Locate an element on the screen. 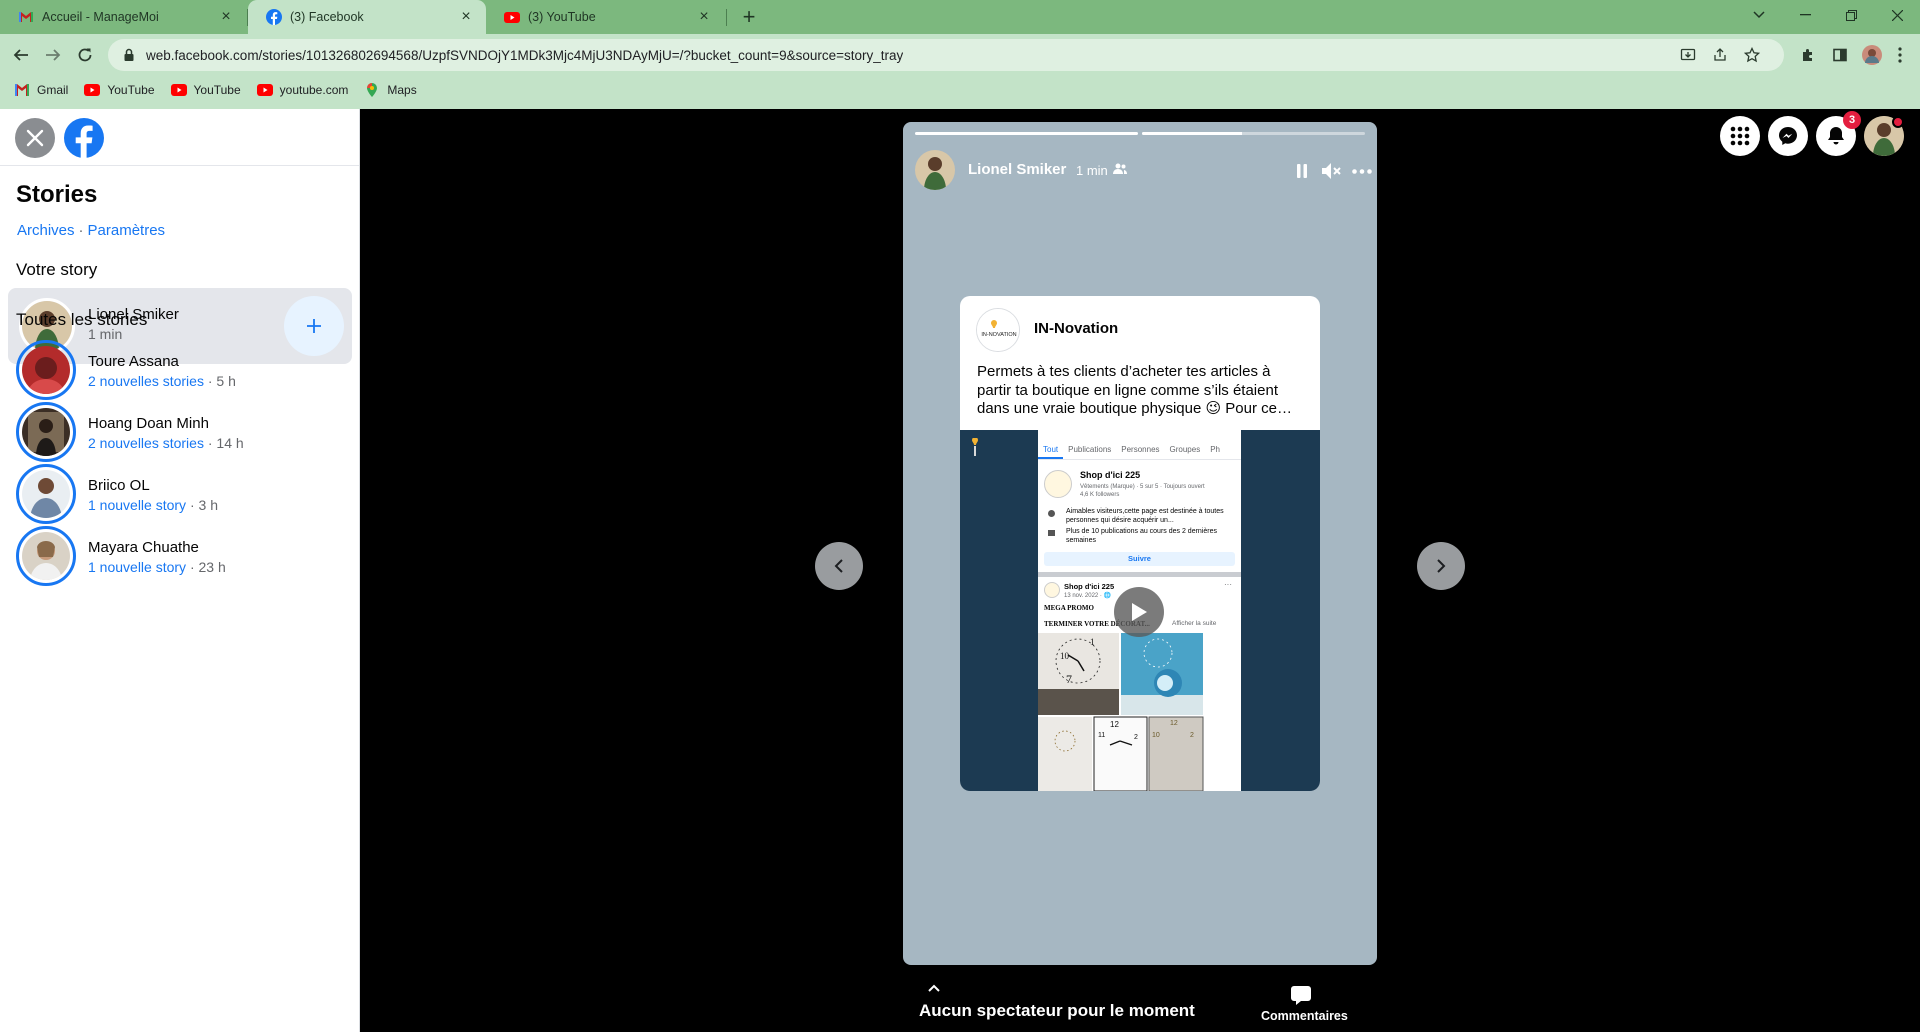  share-icon is located at coordinates (1720, 55).